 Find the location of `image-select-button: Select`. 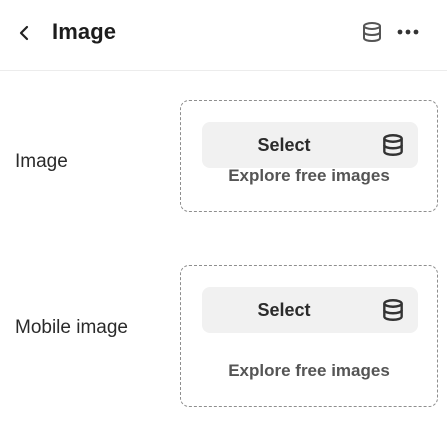

image-select-button: Select is located at coordinates (310, 145).